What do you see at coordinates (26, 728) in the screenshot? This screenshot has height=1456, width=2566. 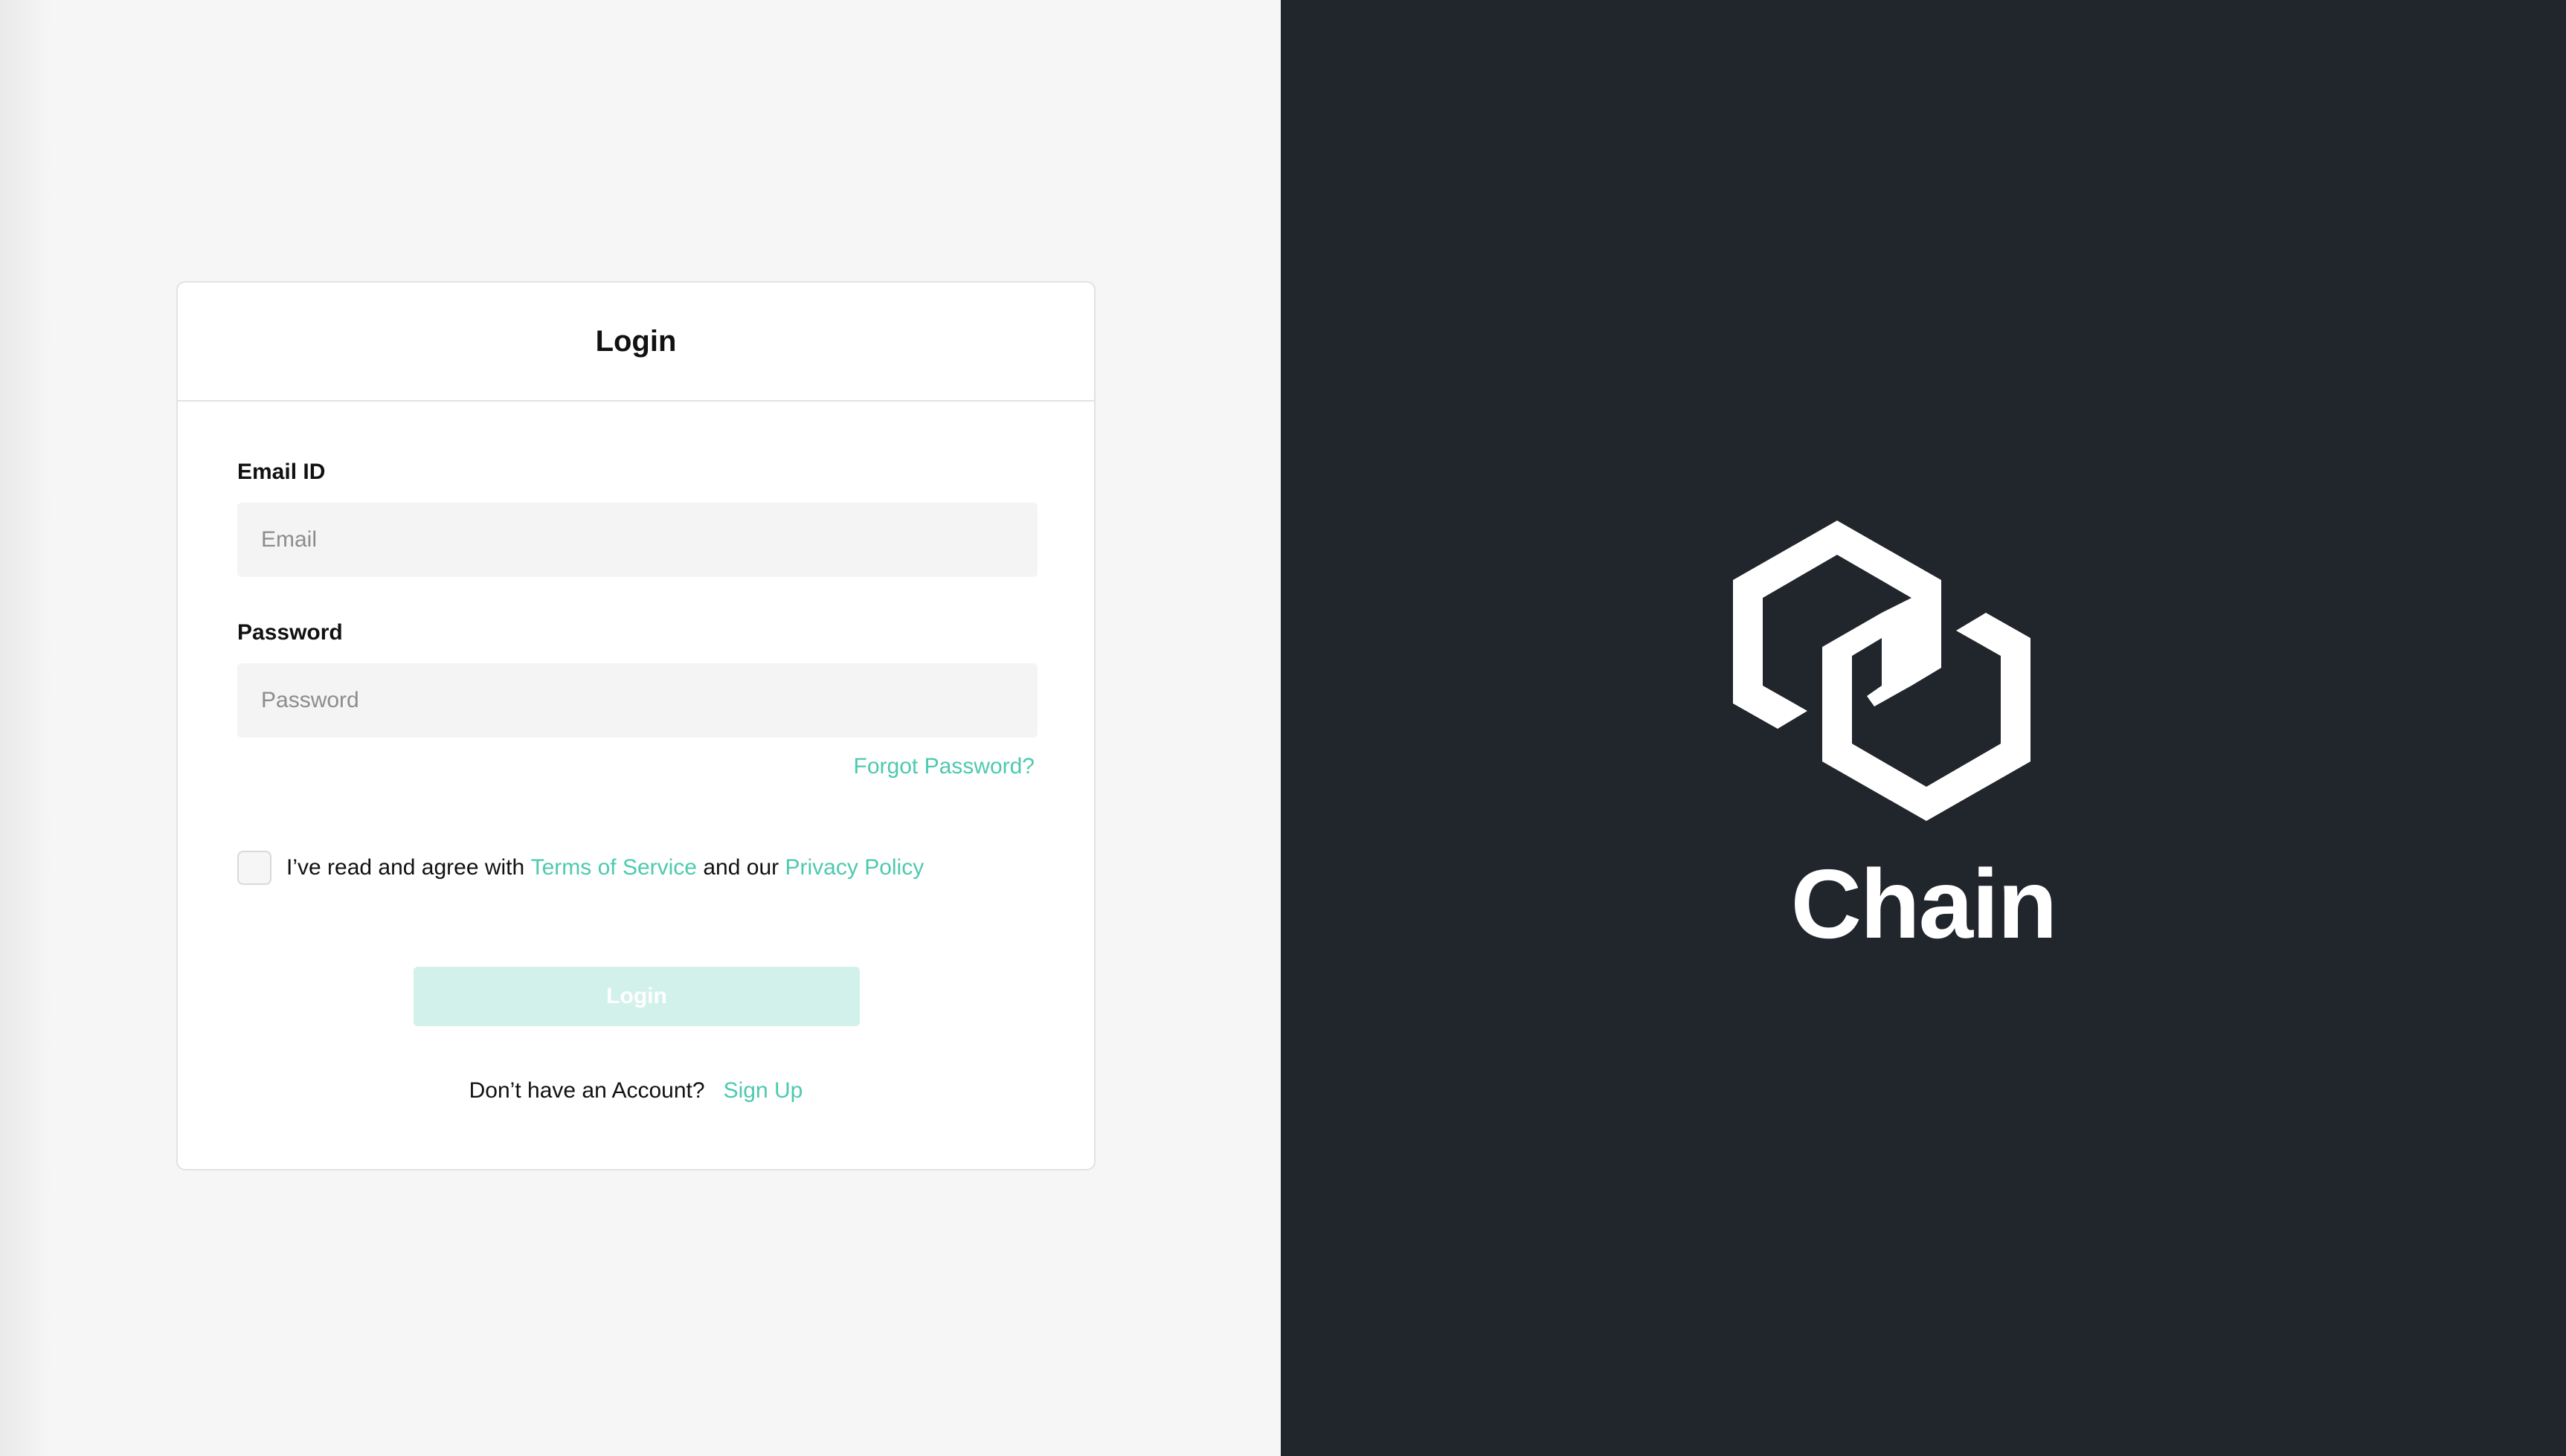 I see `edge-shadow` at bounding box center [26, 728].